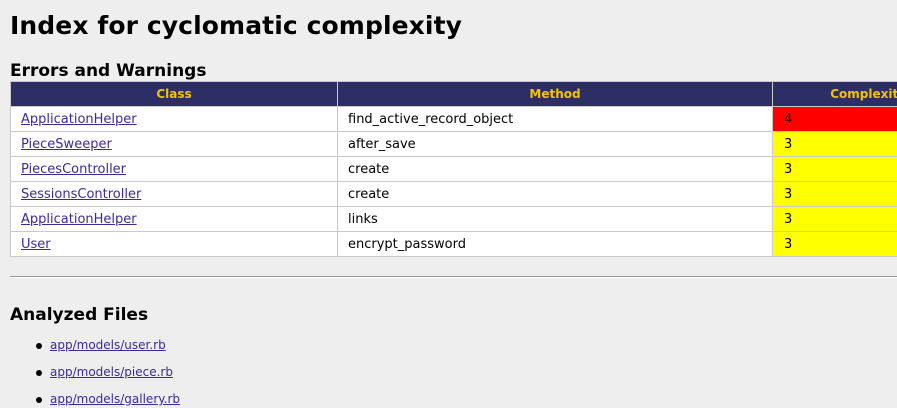 Image resolution: width=897 pixels, height=408 pixels. I want to click on class-cell: SessionsController, so click(174, 194).